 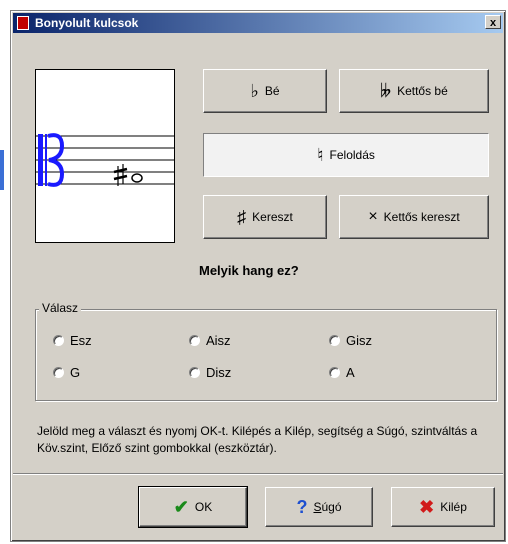 I want to click on answer-label: Esz, so click(x=81, y=340).